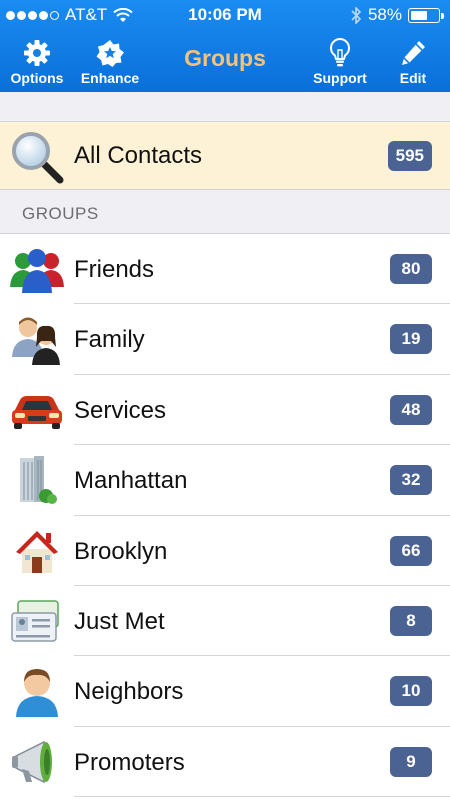 This screenshot has height=800, width=450. Describe the element at coordinates (225, 621) in the screenshot. I see `group-row-just-met: Just Met 8` at that location.